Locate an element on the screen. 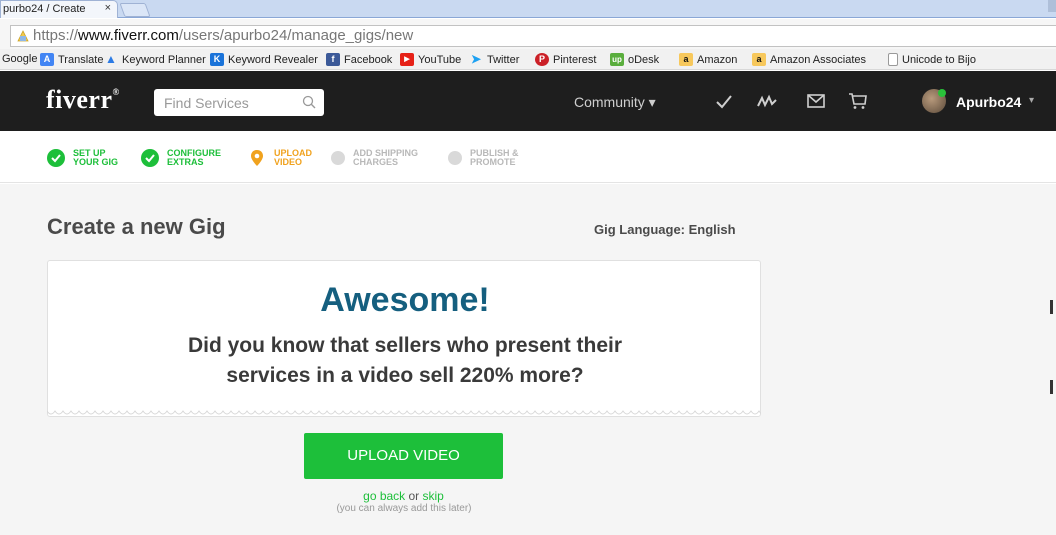 This screenshot has height=535, width=1056. step-publish-promote: PUBLISH & PROMOTE is located at coordinates (483, 158).